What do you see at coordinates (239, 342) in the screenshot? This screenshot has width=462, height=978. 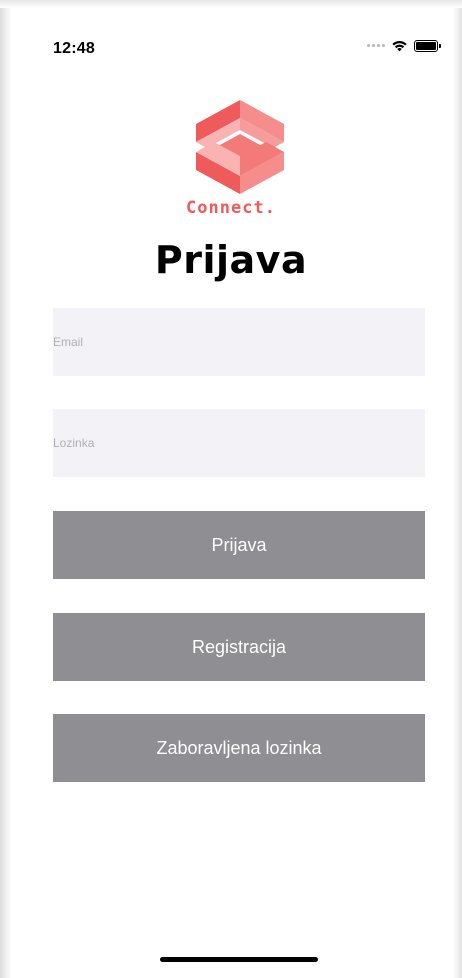 I see `email-field` at bounding box center [239, 342].